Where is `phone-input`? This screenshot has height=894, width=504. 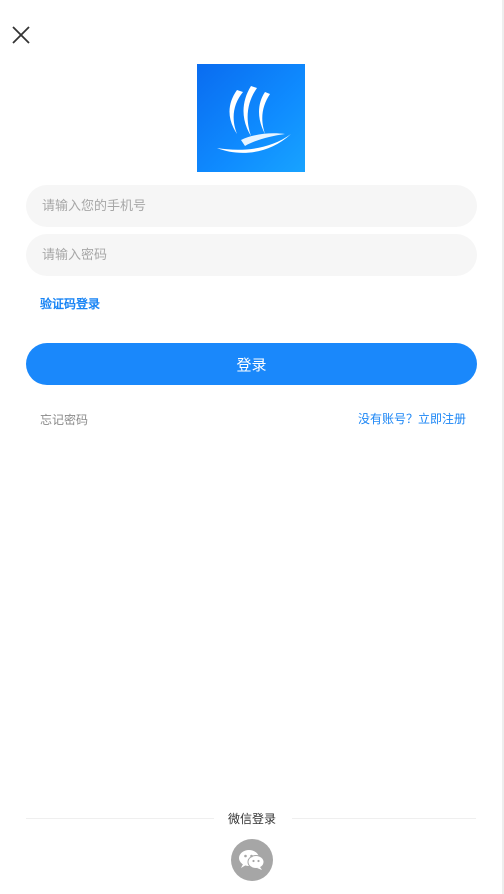 phone-input is located at coordinates (251, 206).